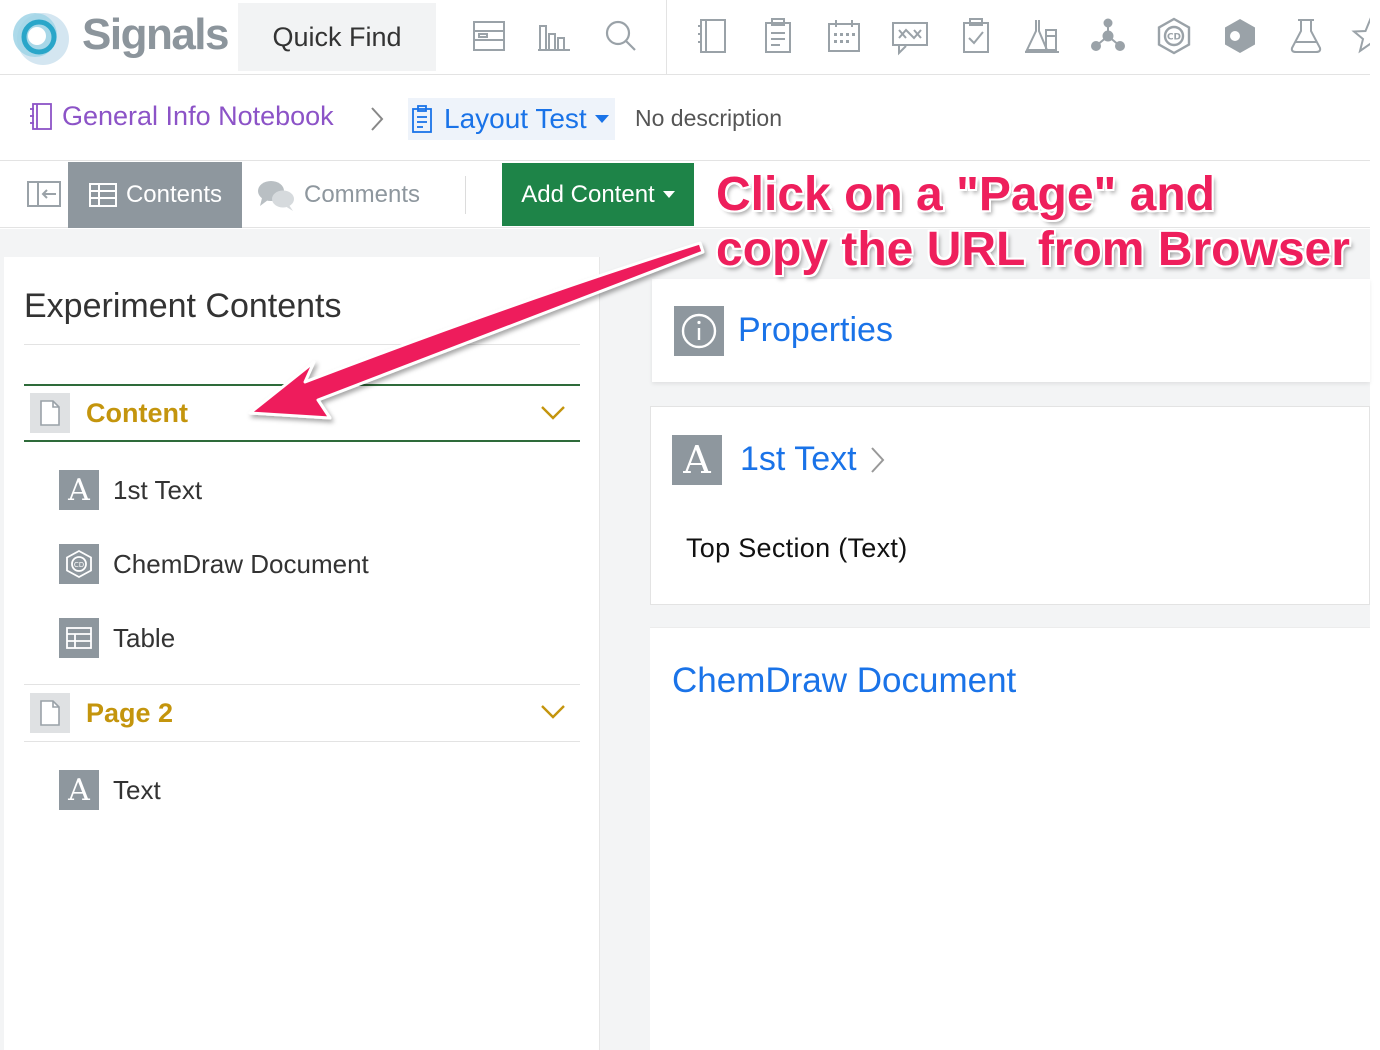 This screenshot has height=1050, width=1380. Describe the element at coordinates (815, 330) in the screenshot. I see `properties-title: Properties` at that location.